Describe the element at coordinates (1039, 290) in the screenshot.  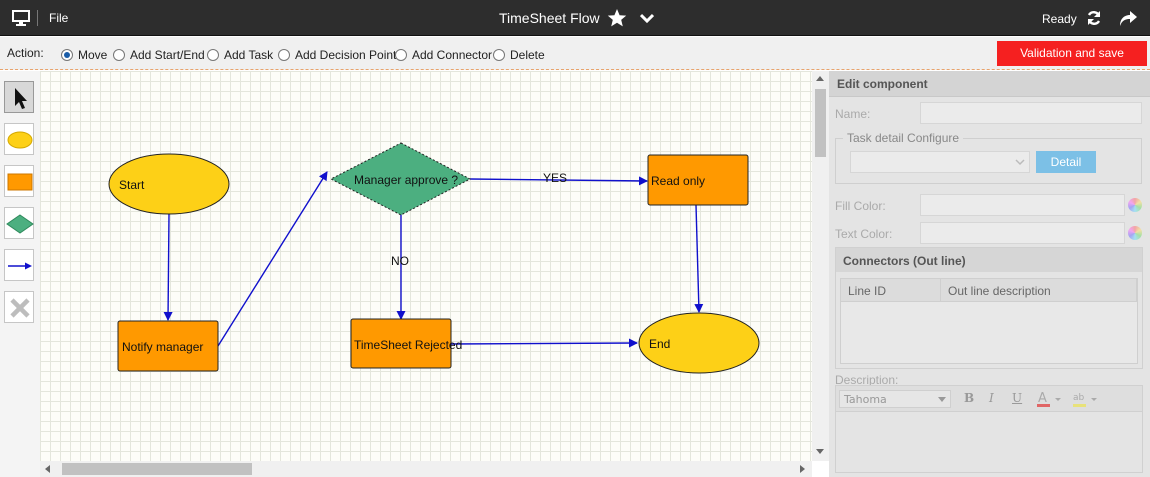
I see `column-header-outline-description: Out line description` at that location.